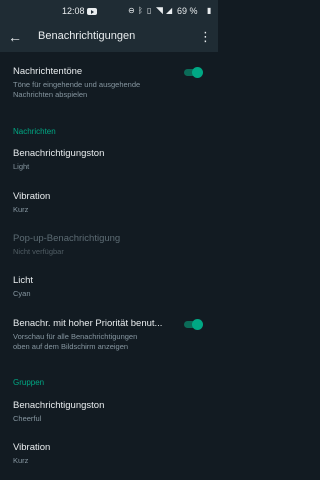  What do you see at coordinates (159, 10) in the screenshot?
I see `wifi-icon: ◥` at bounding box center [159, 10].